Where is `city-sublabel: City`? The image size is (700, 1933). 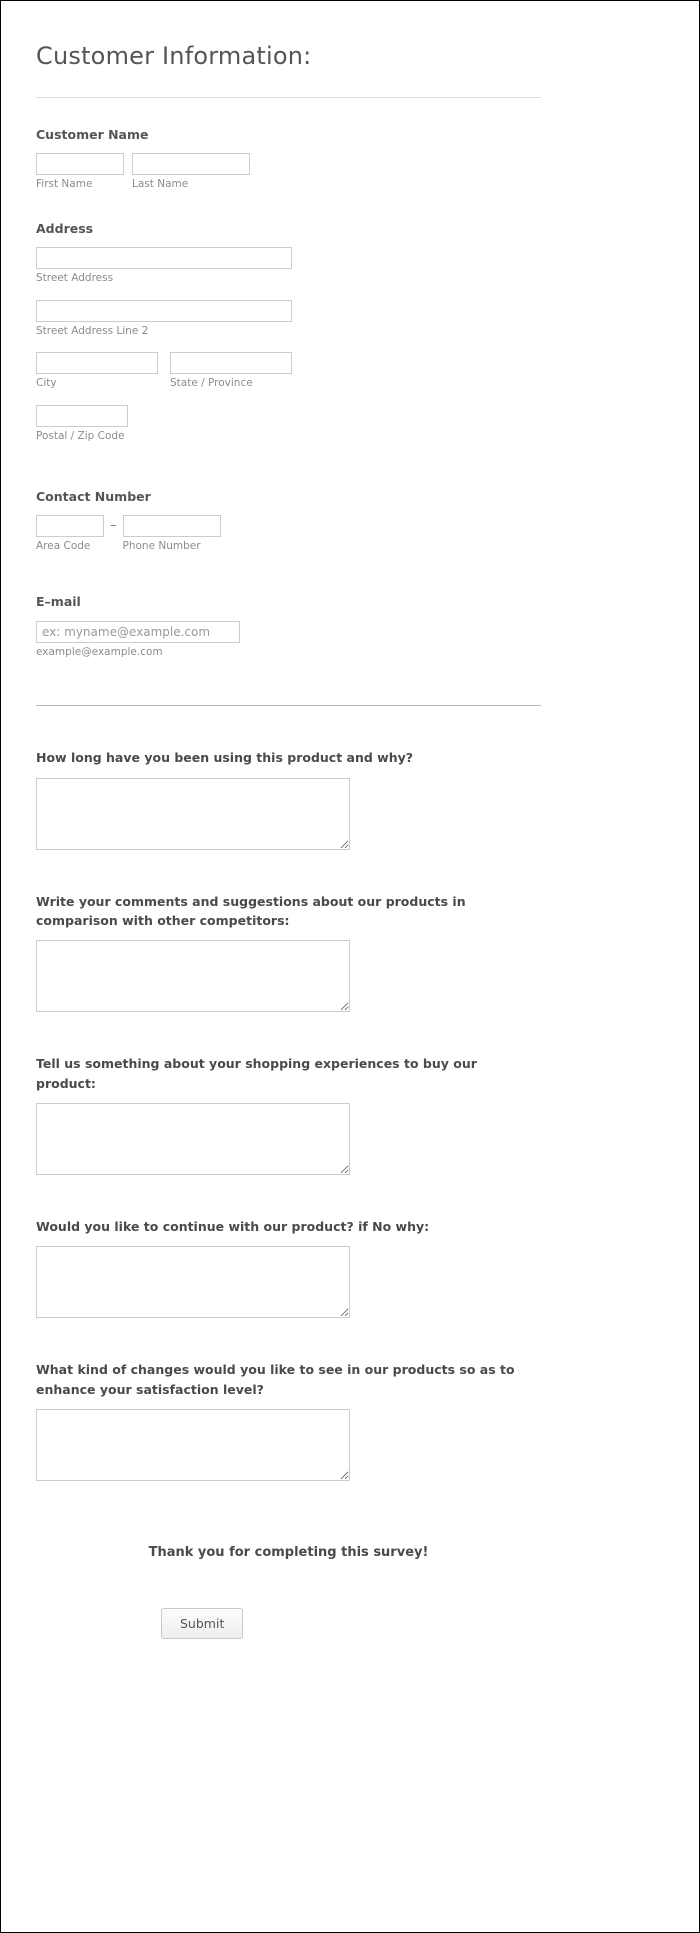 city-sublabel: City is located at coordinates (46, 383).